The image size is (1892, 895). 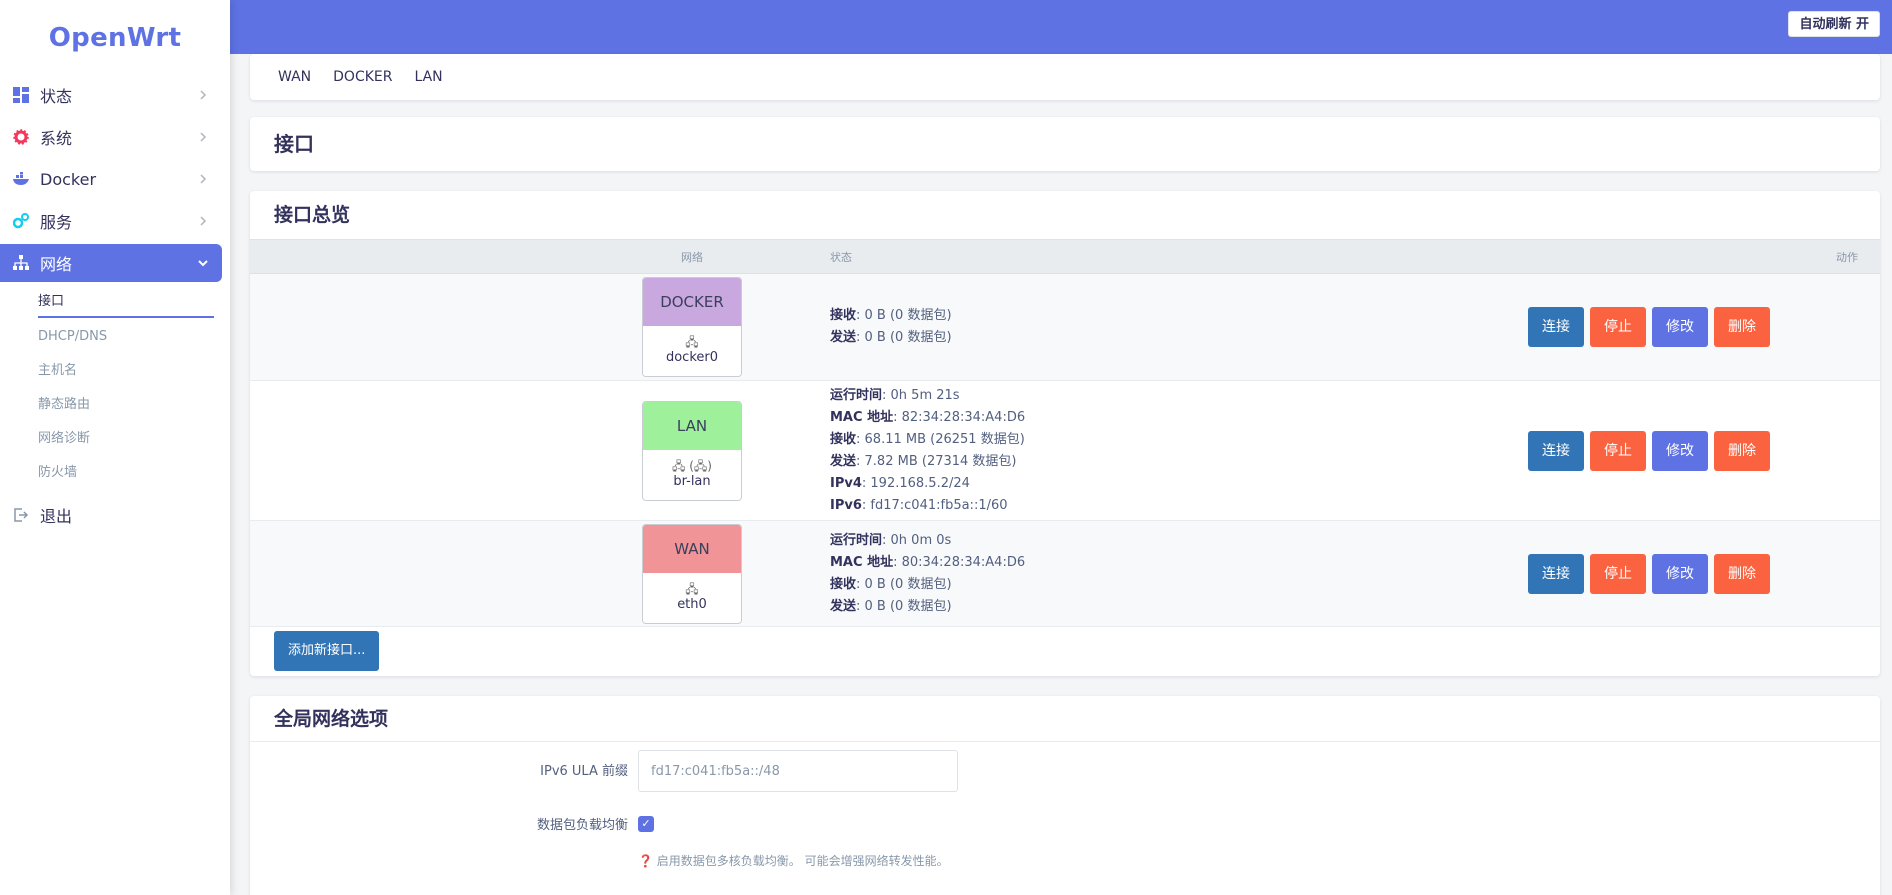 What do you see at coordinates (1230, 256) in the screenshot?
I see `col-header-status: 状态` at bounding box center [1230, 256].